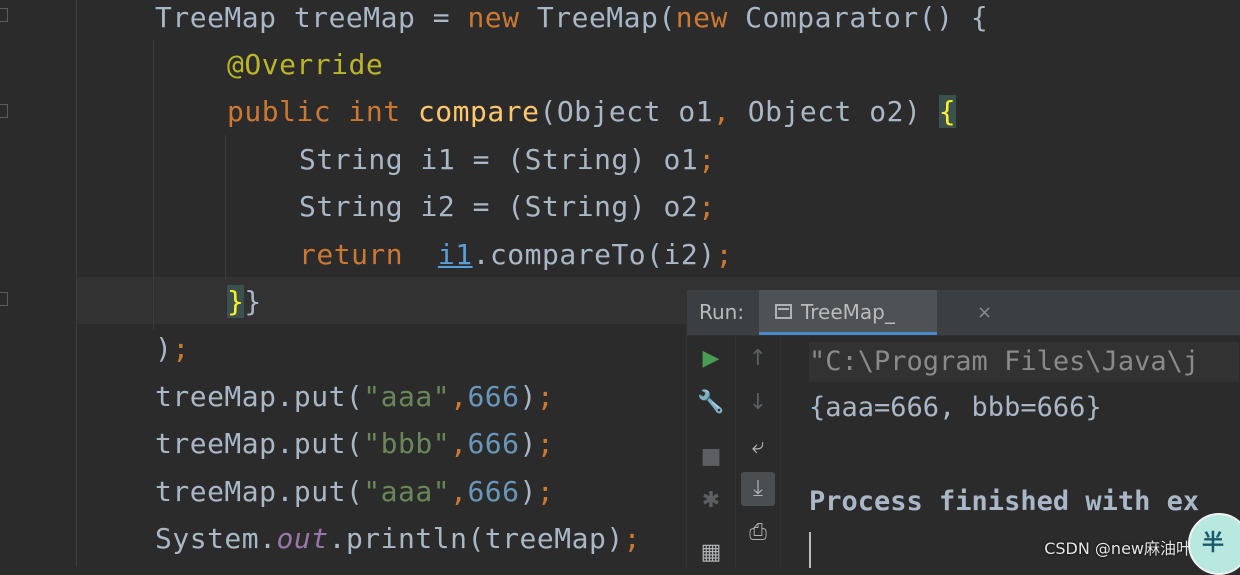 This screenshot has width=1240, height=575. I want to click on code-token: .compareTo(i2), so click(594, 254).